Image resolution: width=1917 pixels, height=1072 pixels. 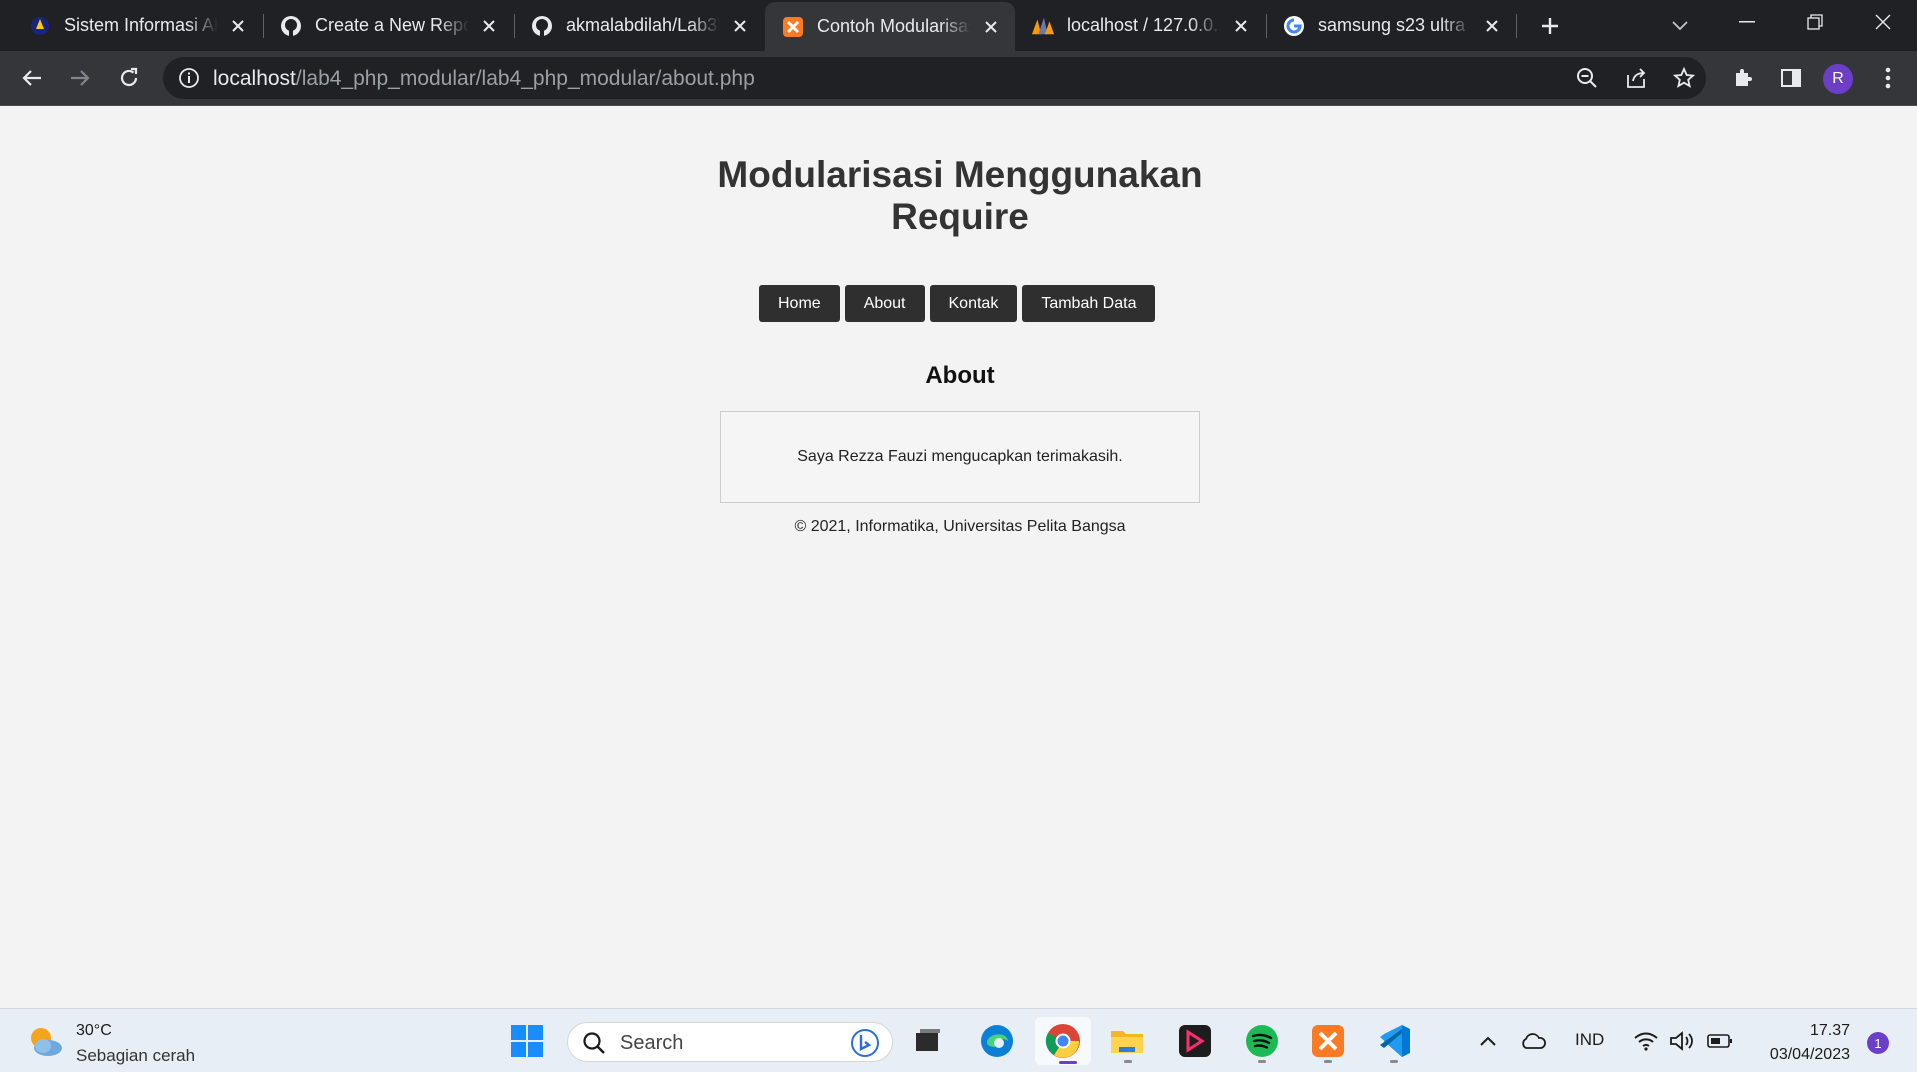 What do you see at coordinates (960, 375) in the screenshot?
I see `section-title: About` at bounding box center [960, 375].